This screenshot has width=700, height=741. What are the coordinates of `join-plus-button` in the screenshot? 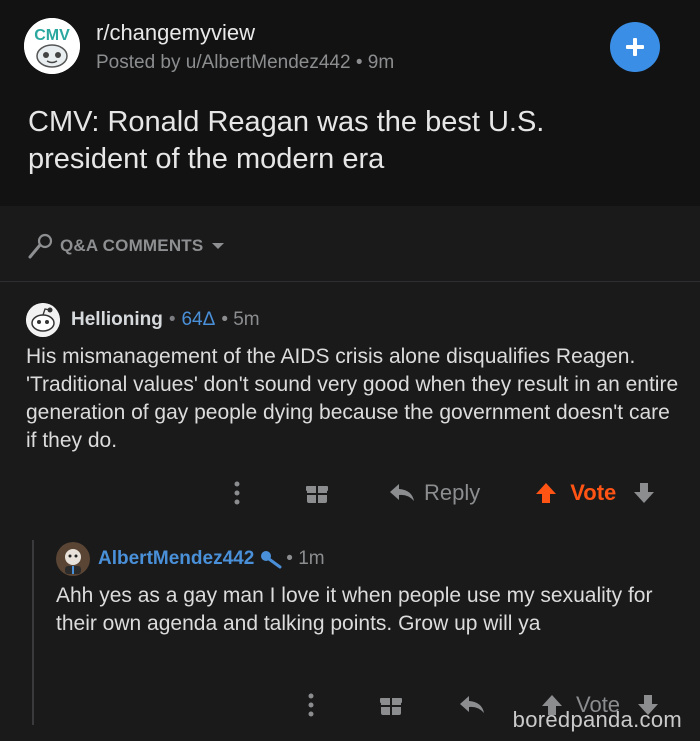 It's located at (635, 47).